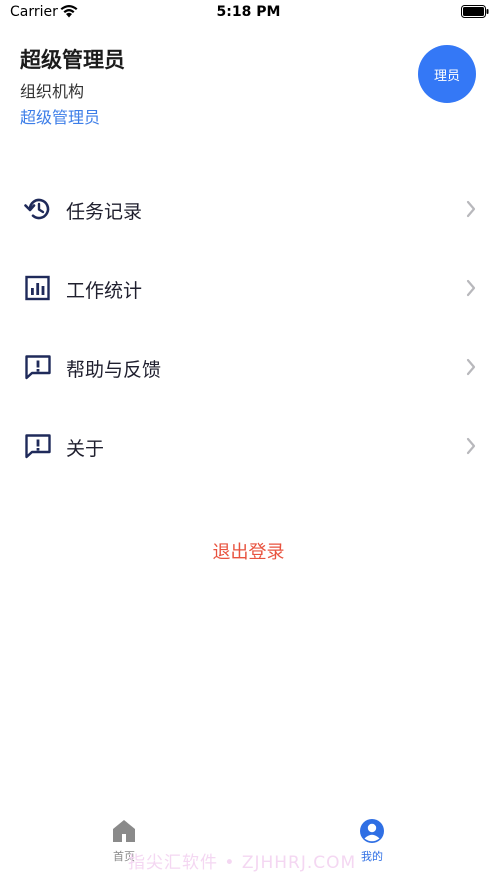 The width and height of the screenshot is (497, 883). What do you see at coordinates (60, 117) in the screenshot?
I see `profile-role: 超级管理员` at bounding box center [60, 117].